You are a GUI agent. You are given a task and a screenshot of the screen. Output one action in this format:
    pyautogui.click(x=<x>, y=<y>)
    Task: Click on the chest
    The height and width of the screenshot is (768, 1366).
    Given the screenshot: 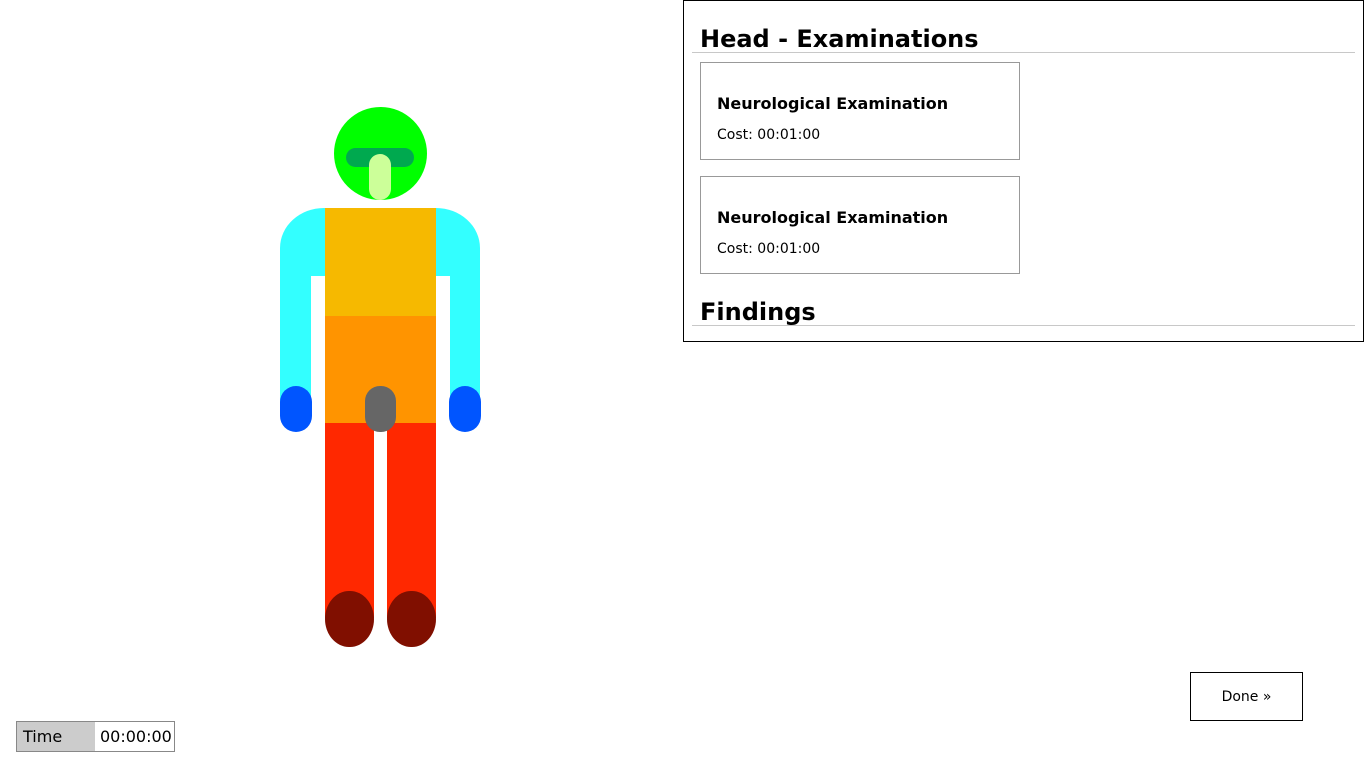 What is the action you would take?
    pyautogui.click(x=380, y=262)
    